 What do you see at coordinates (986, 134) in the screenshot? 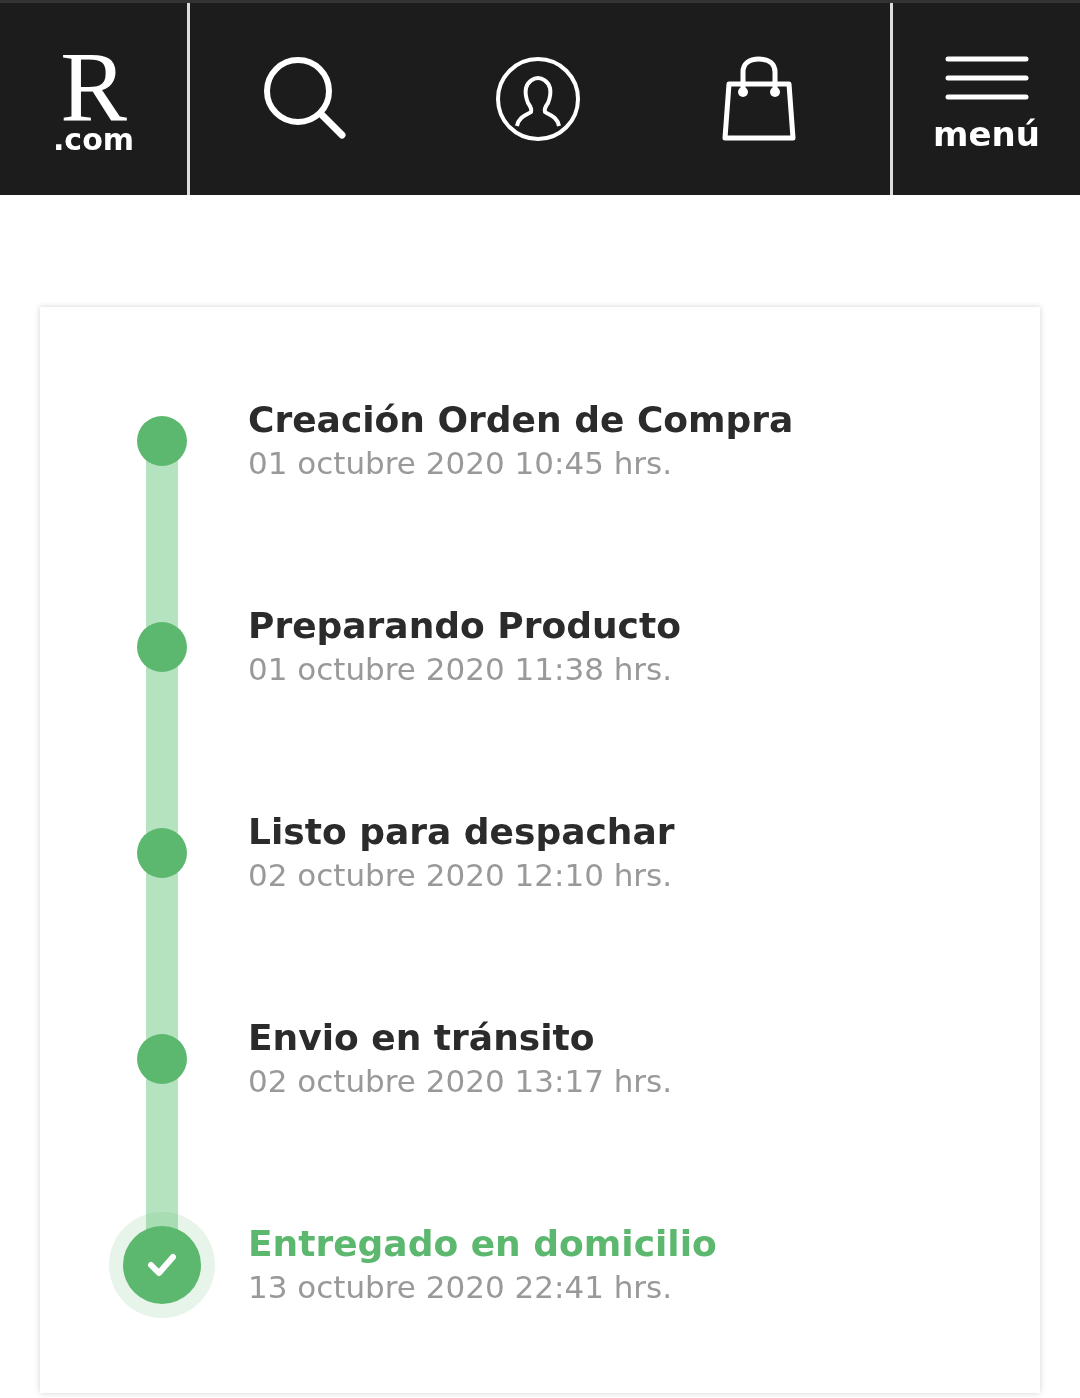
I see `menu-button: menú` at bounding box center [986, 134].